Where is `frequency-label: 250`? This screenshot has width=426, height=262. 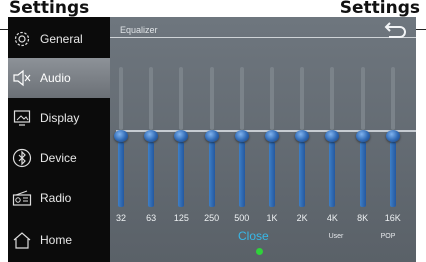 frequency-label: 250 is located at coordinates (212, 218).